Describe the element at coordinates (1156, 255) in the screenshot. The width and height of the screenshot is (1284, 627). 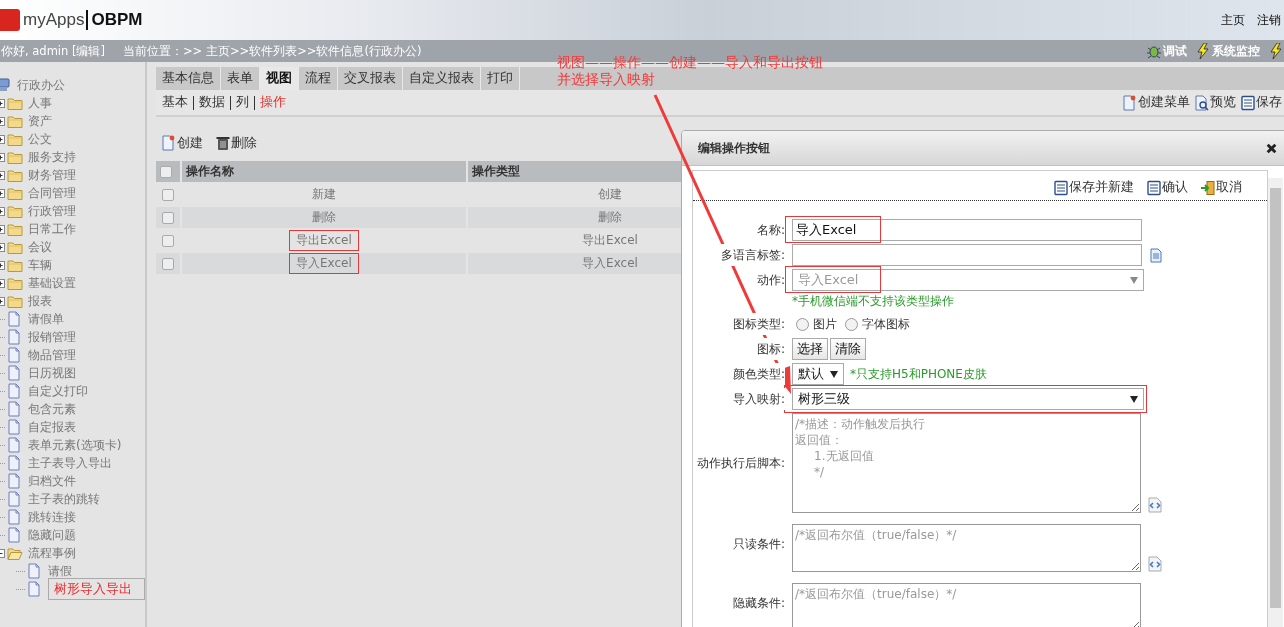
I see `document-icon` at that location.